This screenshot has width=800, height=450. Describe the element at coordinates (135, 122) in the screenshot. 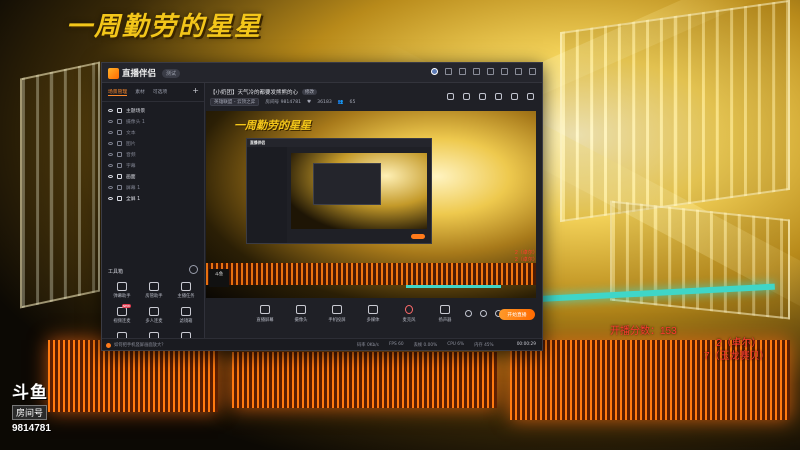

I see `scene-label: 摄像头 1` at that location.